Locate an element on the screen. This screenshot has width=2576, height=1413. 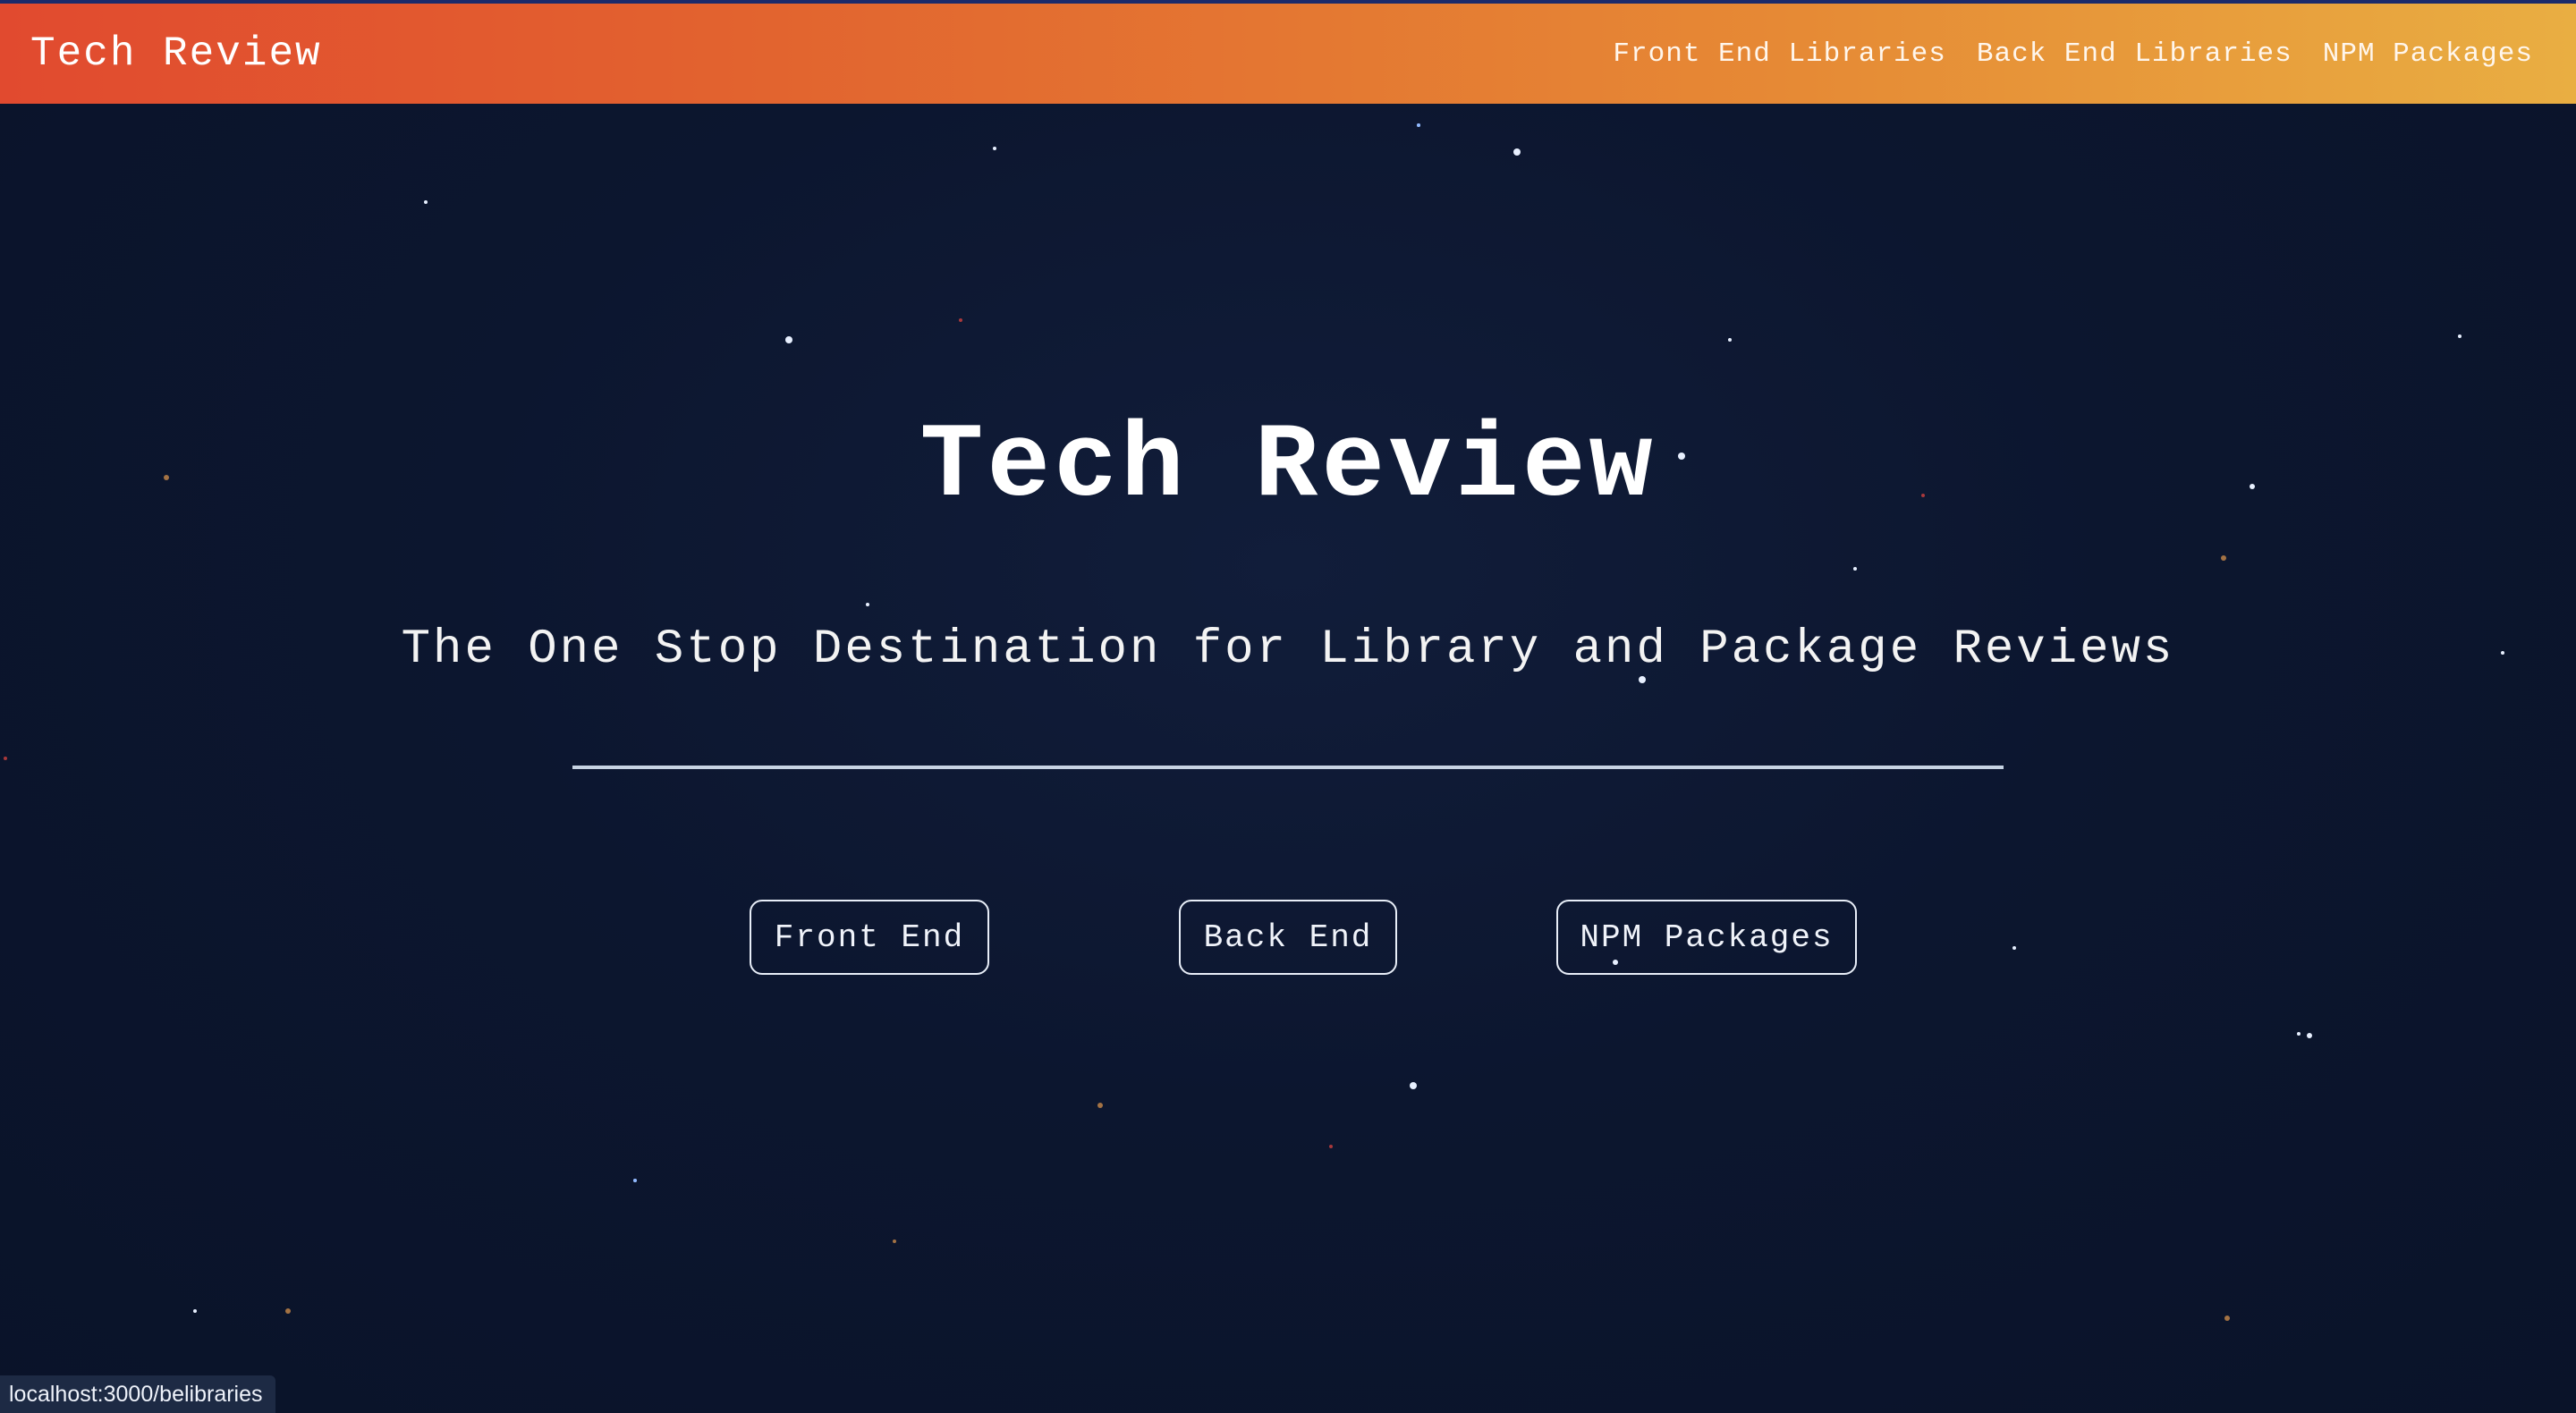
nav-link-npm-packages: NPM Packages is located at coordinates (2428, 54).